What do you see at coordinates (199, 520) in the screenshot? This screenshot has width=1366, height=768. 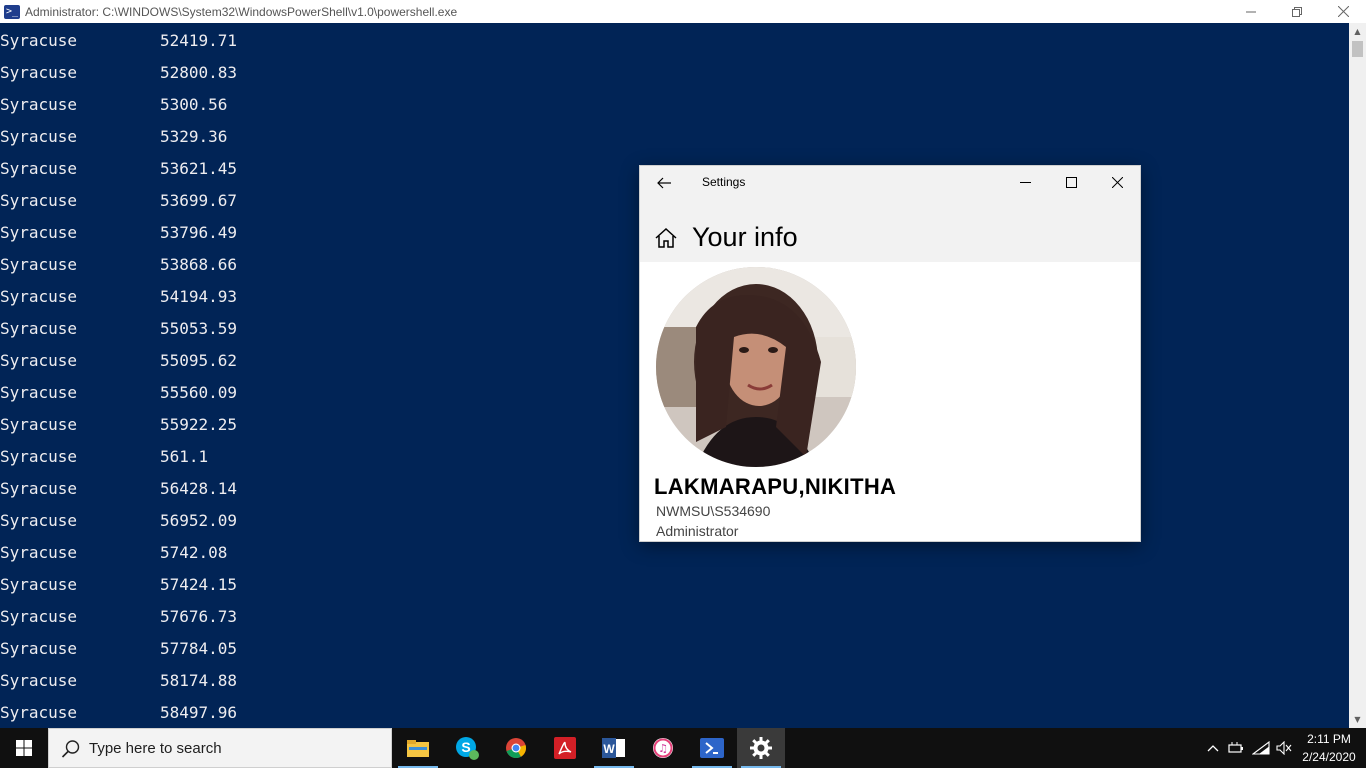 I see `value-cell: 56952.09` at bounding box center [199, 520].